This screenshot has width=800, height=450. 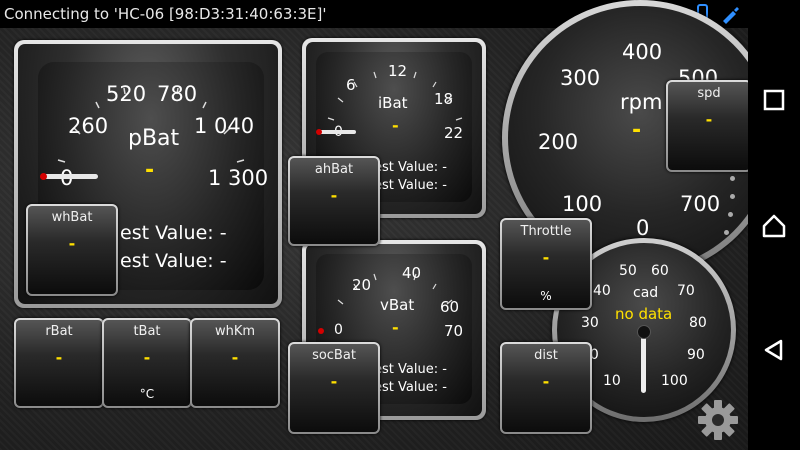 What do you see at coordinates (393, 103) in the screenshot?
I see `ibat-gauge-label: iBat` at bounding box center [393, 103].